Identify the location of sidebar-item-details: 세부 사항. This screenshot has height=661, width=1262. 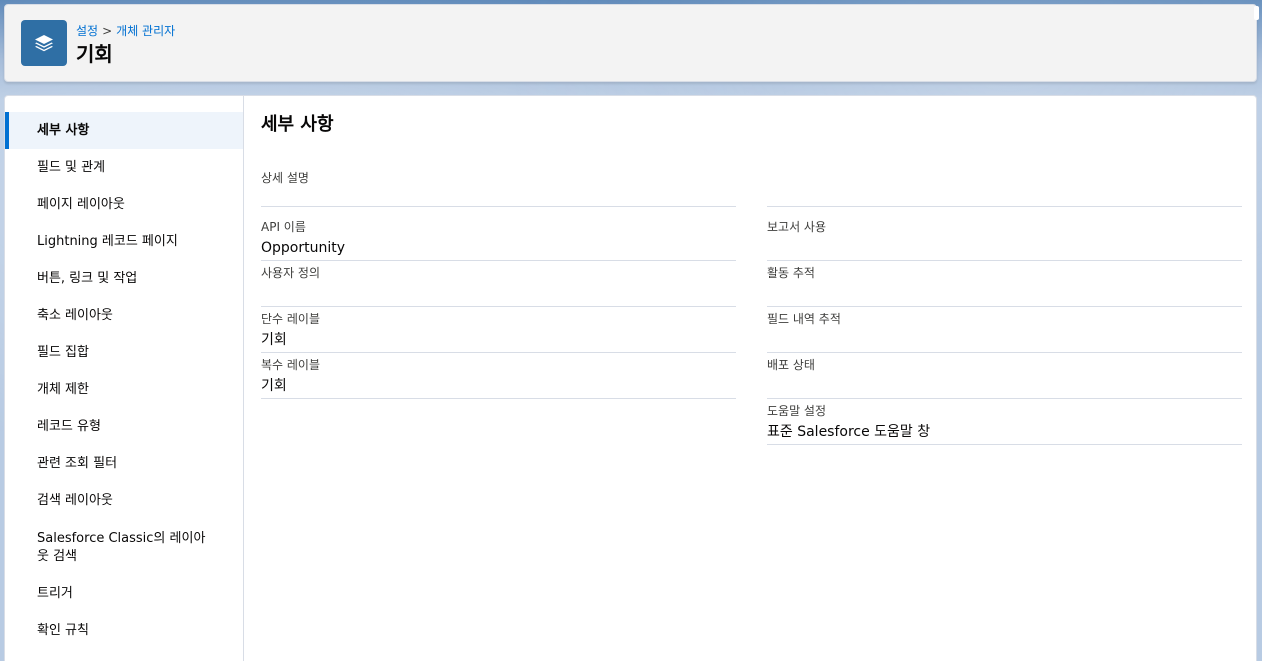
(124, 130).